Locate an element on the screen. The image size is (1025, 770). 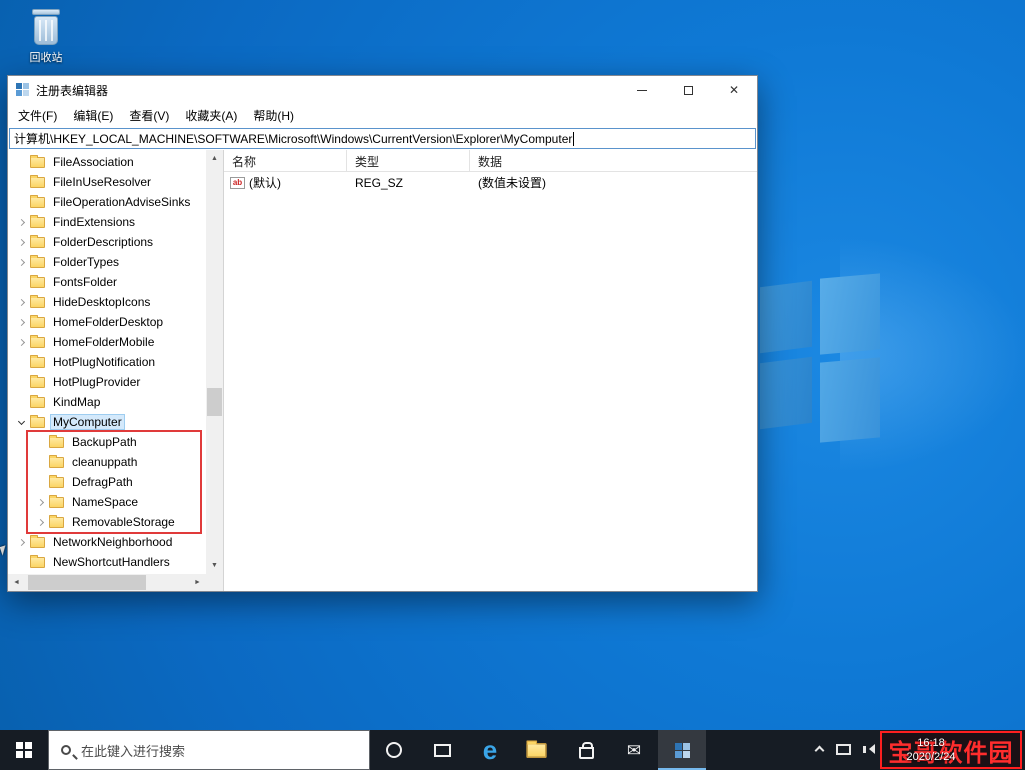
store-button is located at coordinates (586, 750).